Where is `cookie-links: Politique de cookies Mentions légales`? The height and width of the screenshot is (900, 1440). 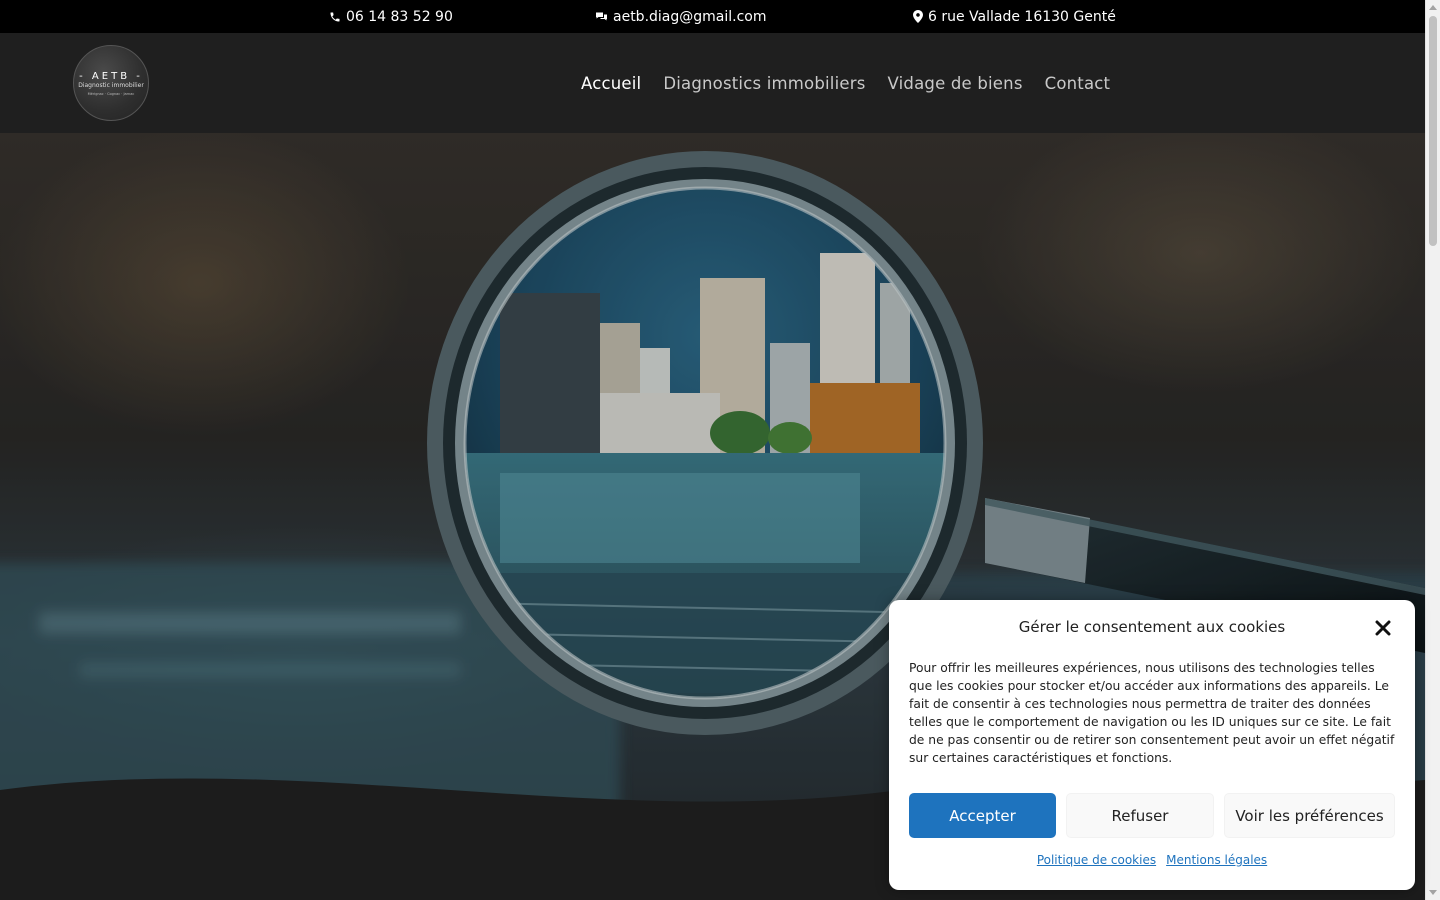 cookie-links: Politique de cookies Mentions légales is located at coordinates (1152, 860).